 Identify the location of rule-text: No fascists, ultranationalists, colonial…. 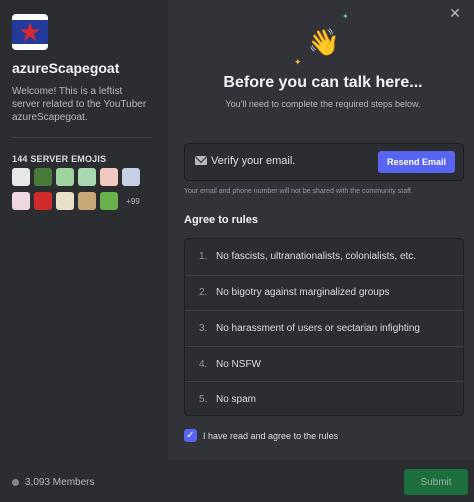
(316, 257).